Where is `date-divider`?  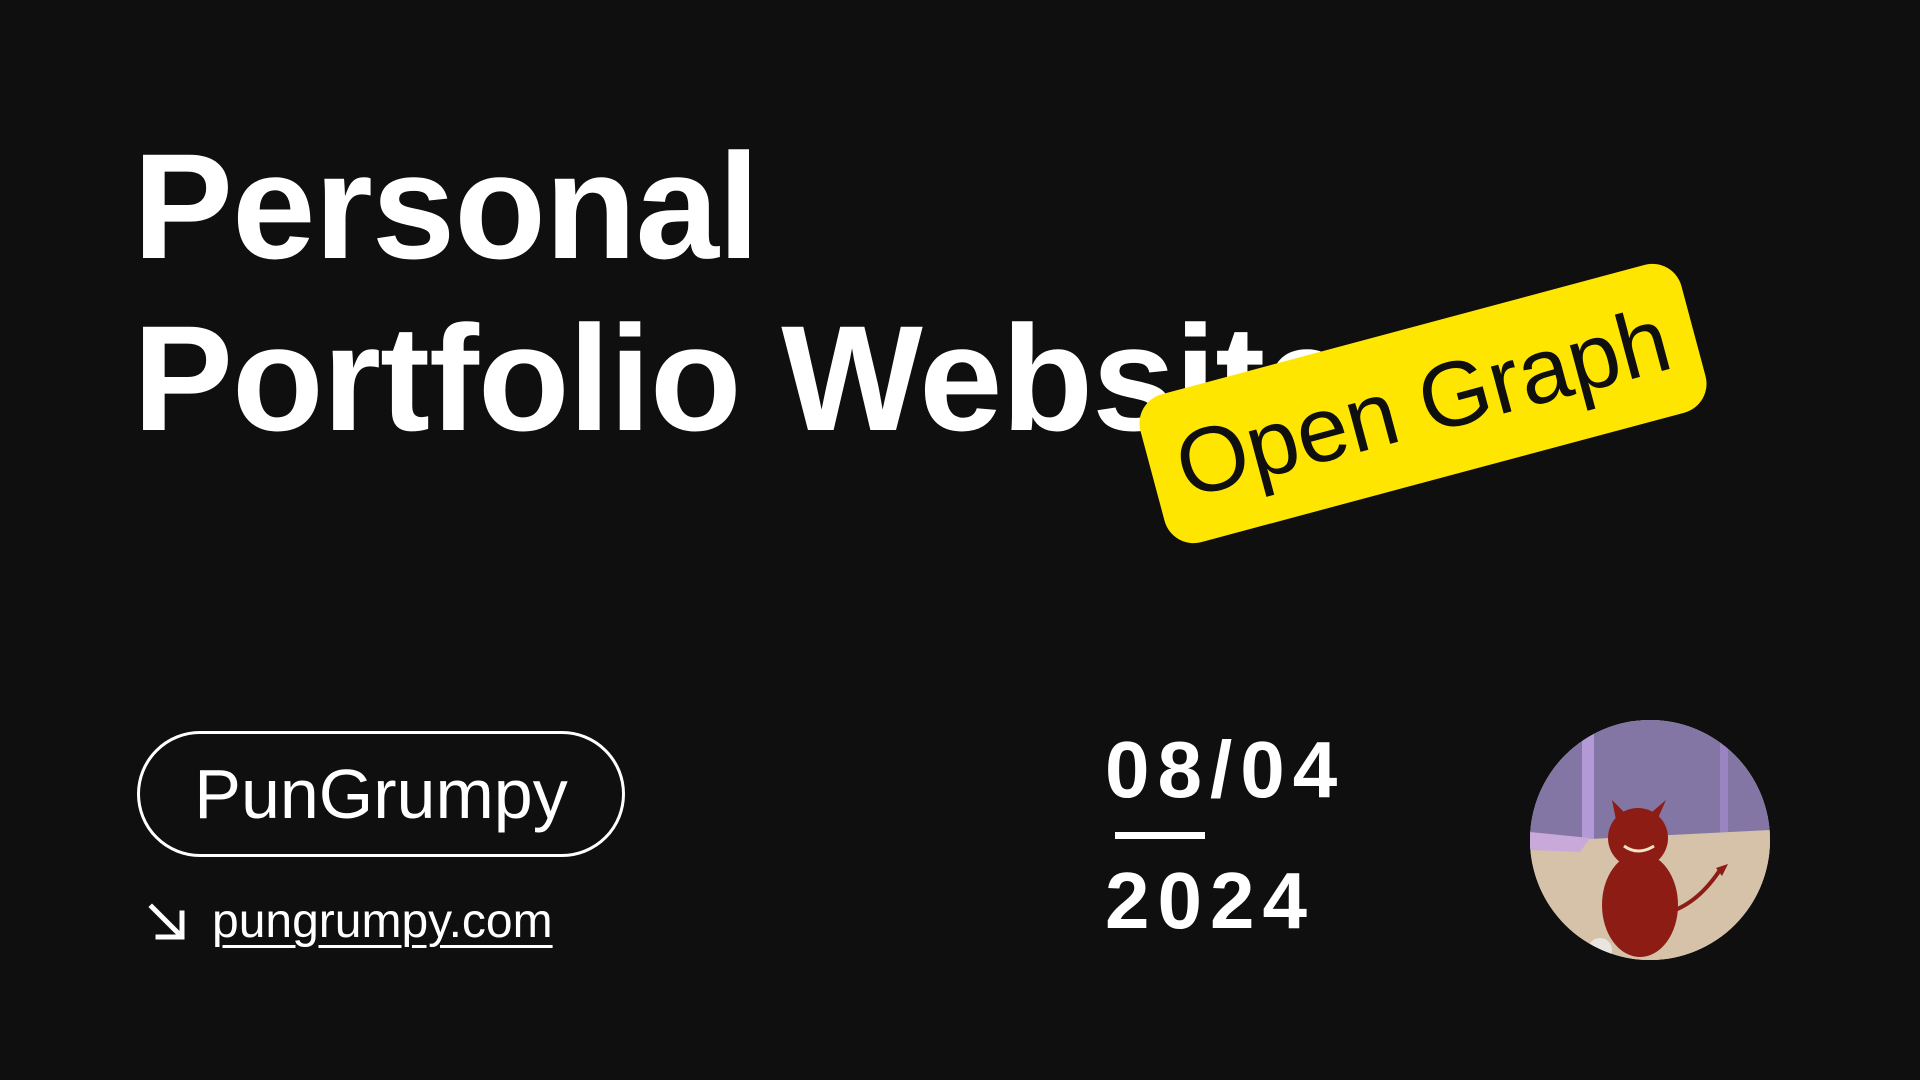
date-divider is located at coordinates (1160, 835).